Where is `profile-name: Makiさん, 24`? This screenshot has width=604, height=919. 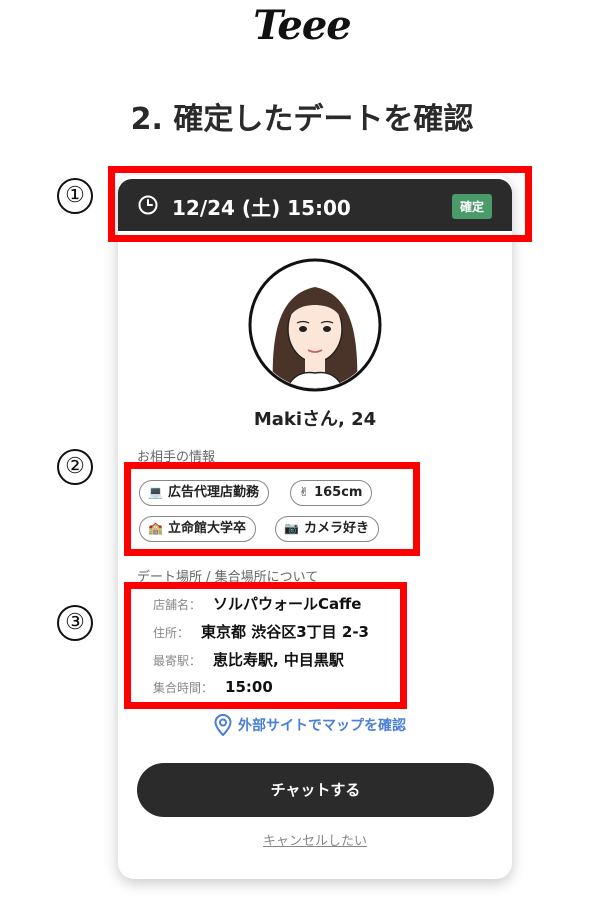 profile-name: Makiさん, 24 is located at coordinates (315, 419).